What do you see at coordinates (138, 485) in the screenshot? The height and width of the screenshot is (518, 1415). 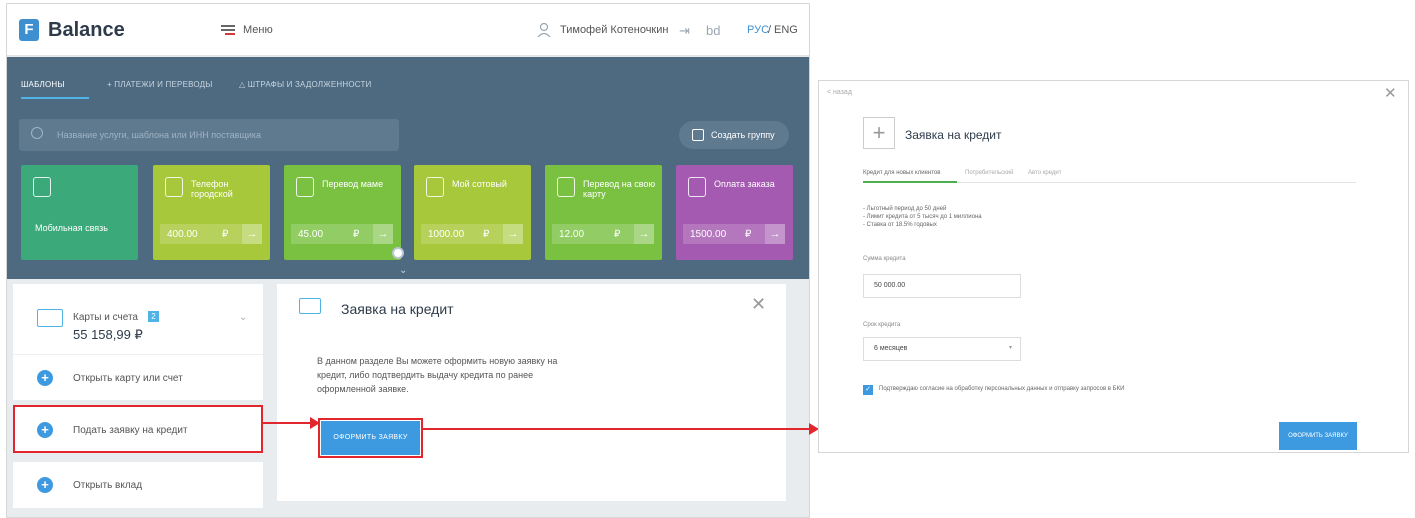 I see `open-deposit-action: + Открыть вклад` at bounding box center [138, 485].